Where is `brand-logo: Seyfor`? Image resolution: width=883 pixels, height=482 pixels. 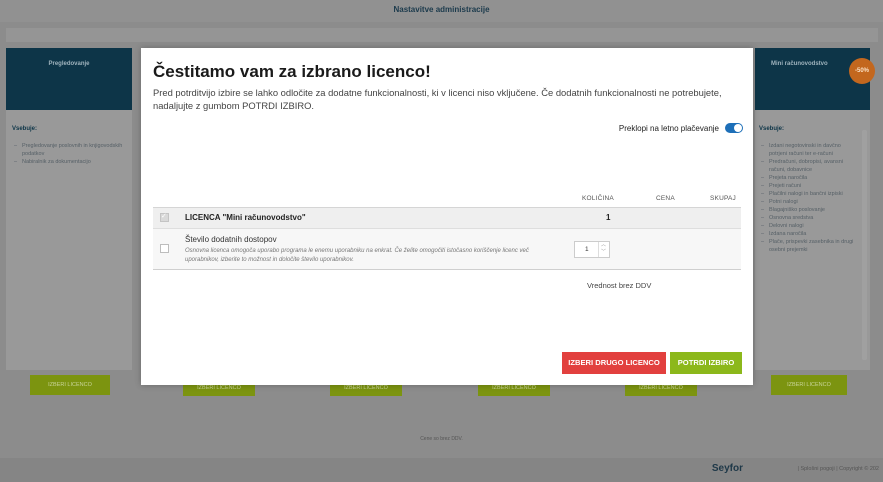 brand-logo: Seyfor is located at coordinates (727, 468).